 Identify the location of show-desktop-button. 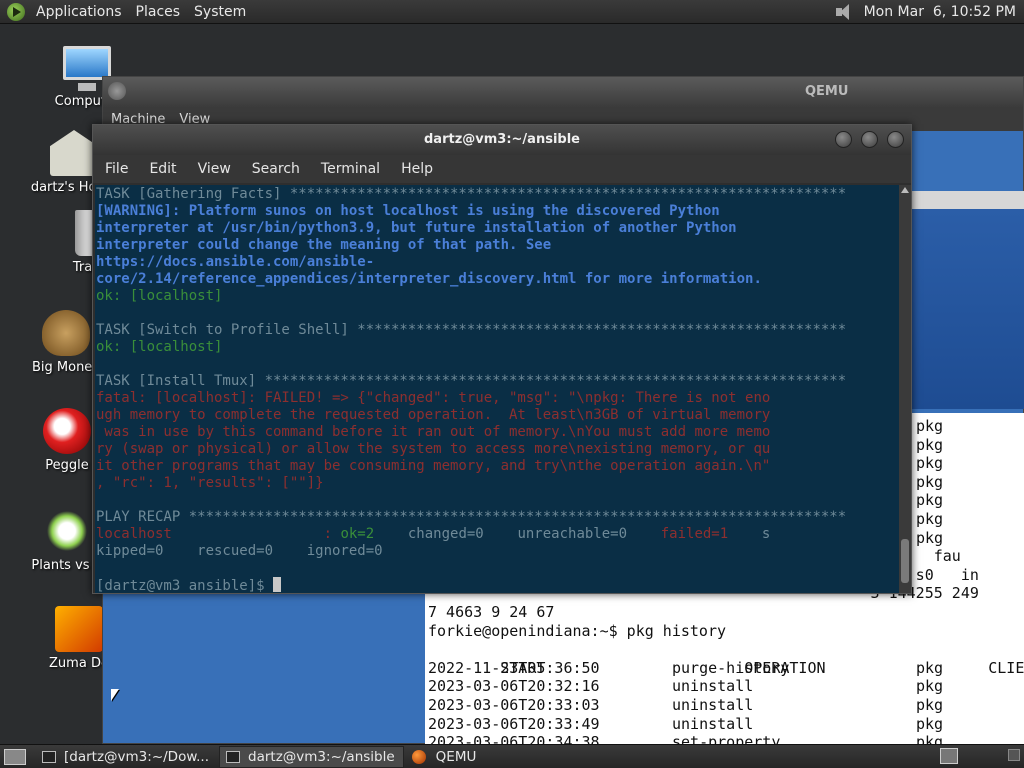
(15, 756).